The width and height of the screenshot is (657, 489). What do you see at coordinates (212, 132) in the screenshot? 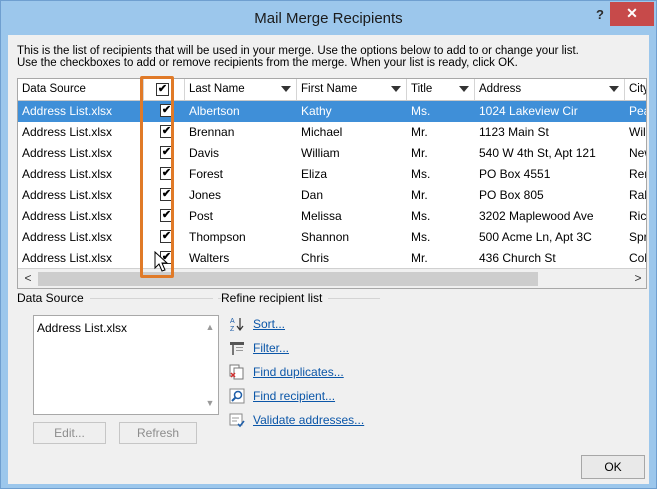
I see `last-name-cell: Brennan` at bounding box center [212, 132].